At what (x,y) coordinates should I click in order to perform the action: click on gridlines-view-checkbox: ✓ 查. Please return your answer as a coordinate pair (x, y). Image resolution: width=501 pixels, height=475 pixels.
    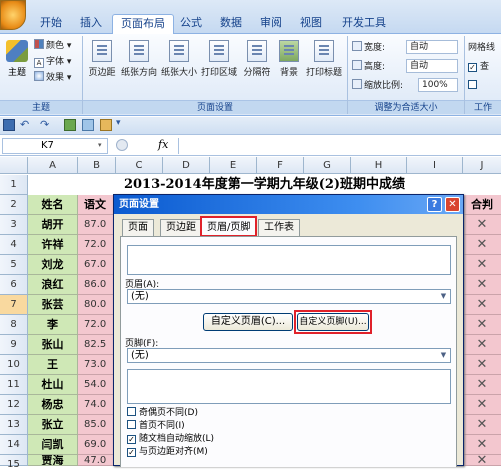
    Looking at the image, I should click on (484, 67).